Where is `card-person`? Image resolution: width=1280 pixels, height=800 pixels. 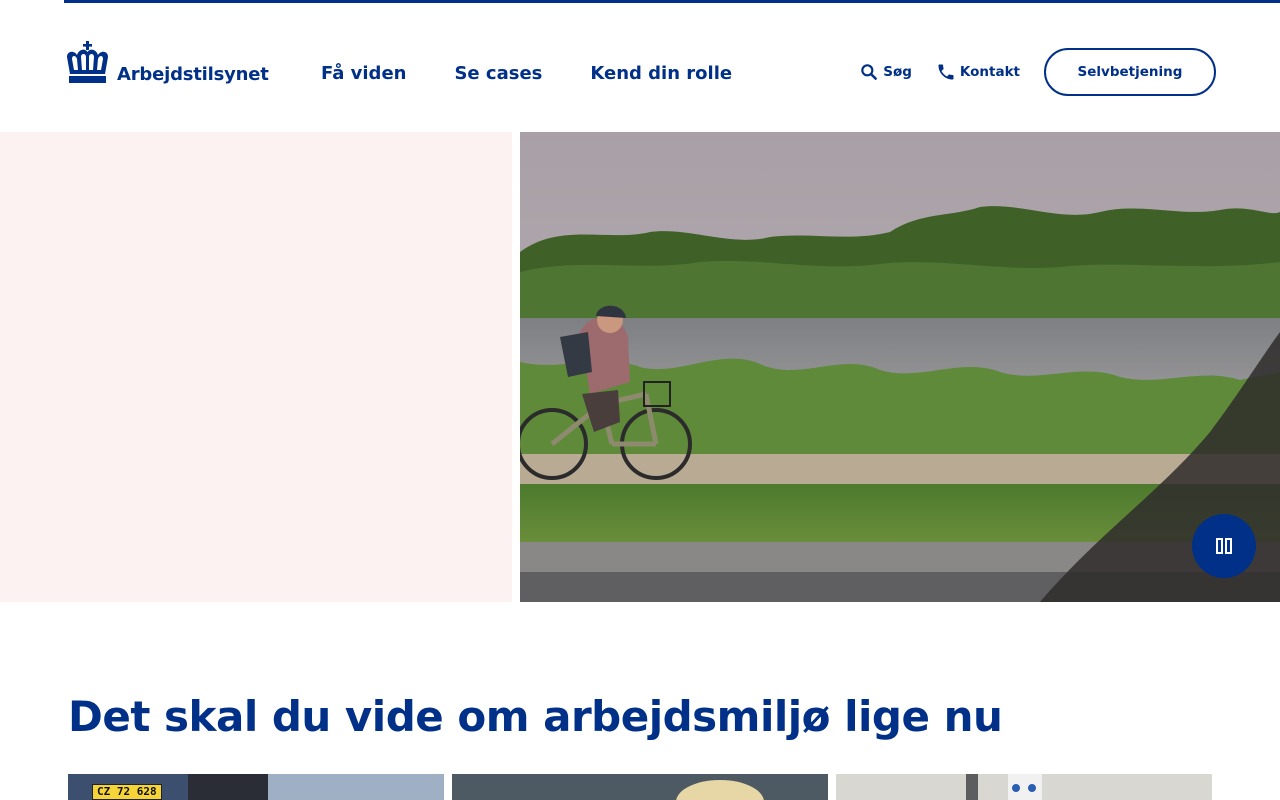
card-person is located at coordinates (640, 787).